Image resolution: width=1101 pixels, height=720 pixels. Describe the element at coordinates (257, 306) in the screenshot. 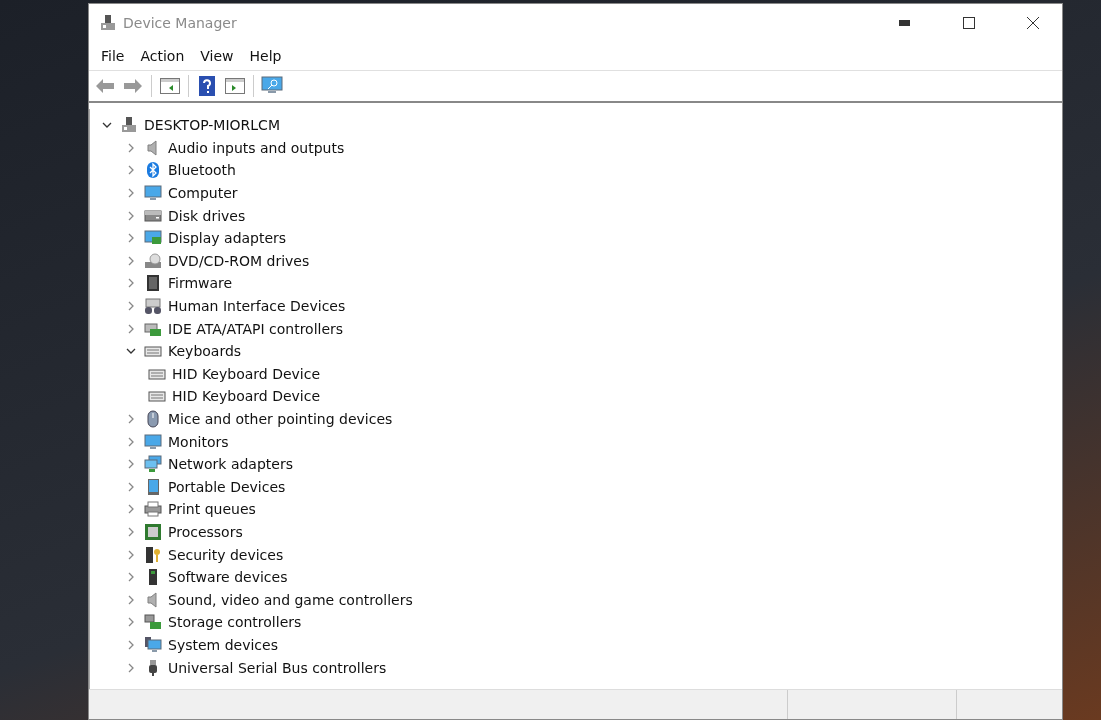

I see `tree-item: Human Interface Devices` at that location.